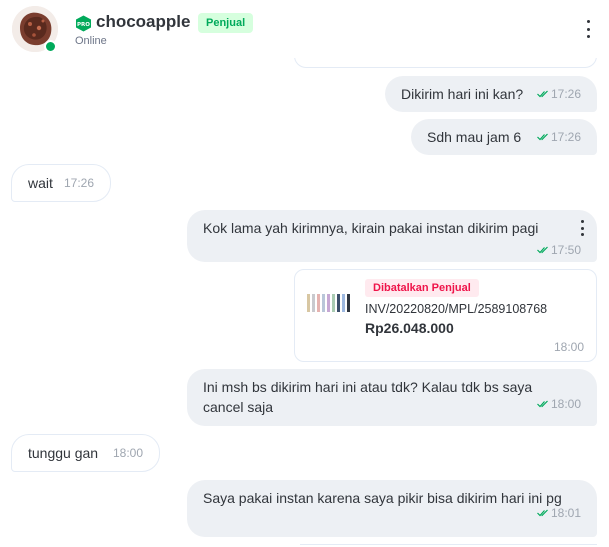 The width and height of the screenshot is (609, 547). I want to click on invoice-price: Rp26.048.000, so click(409, 328).